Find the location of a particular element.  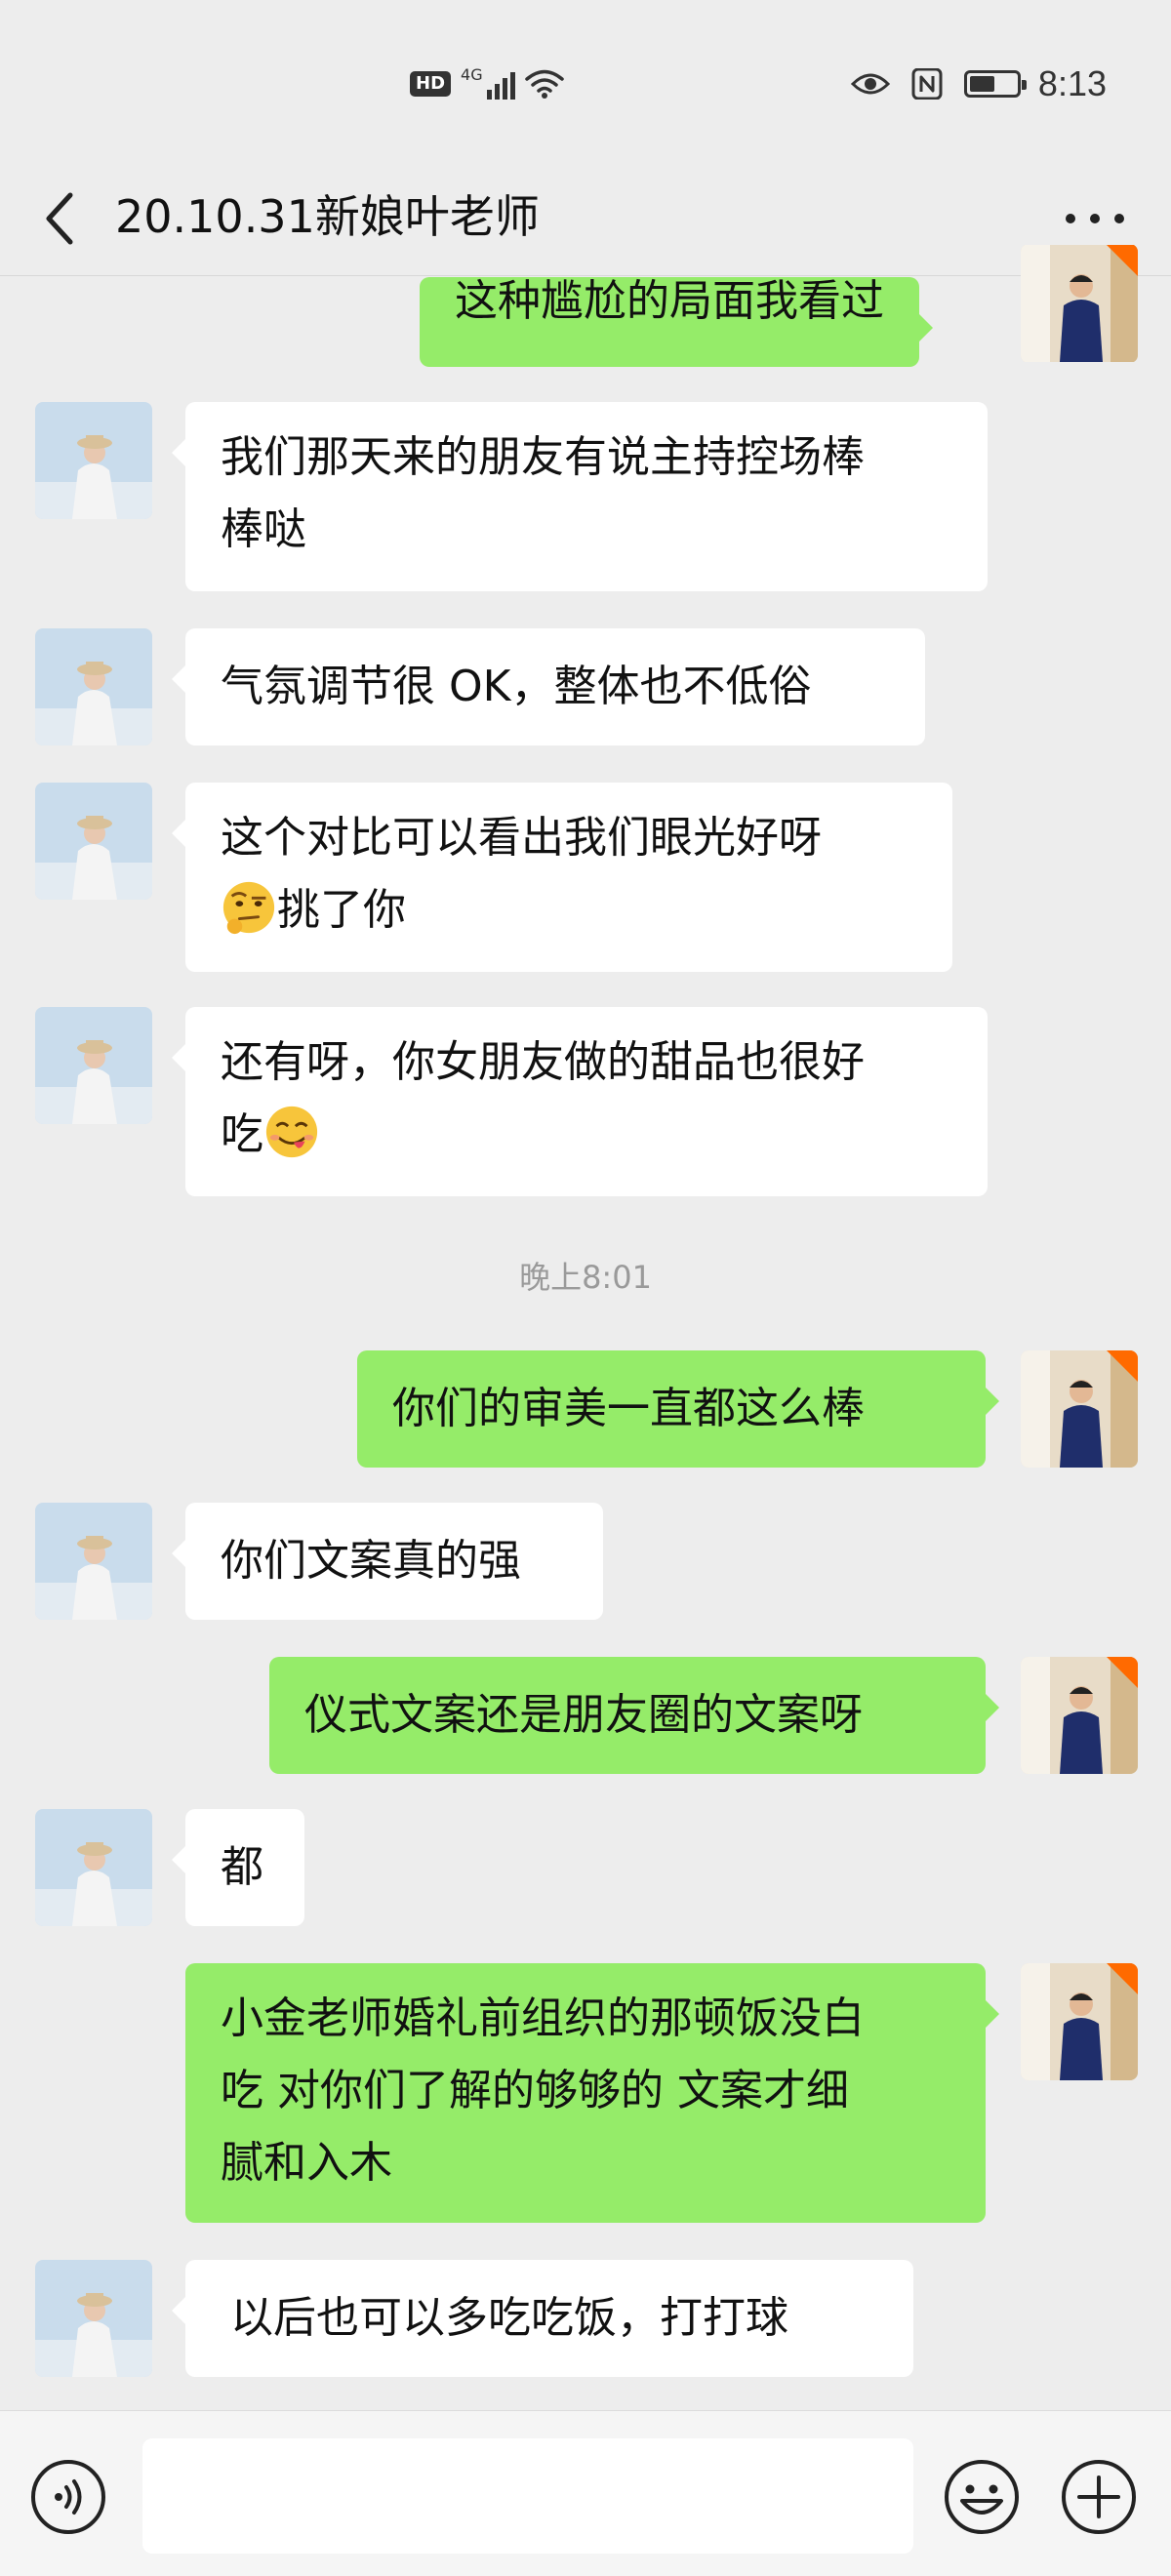

back-icon is located at coordinates (59, 219).